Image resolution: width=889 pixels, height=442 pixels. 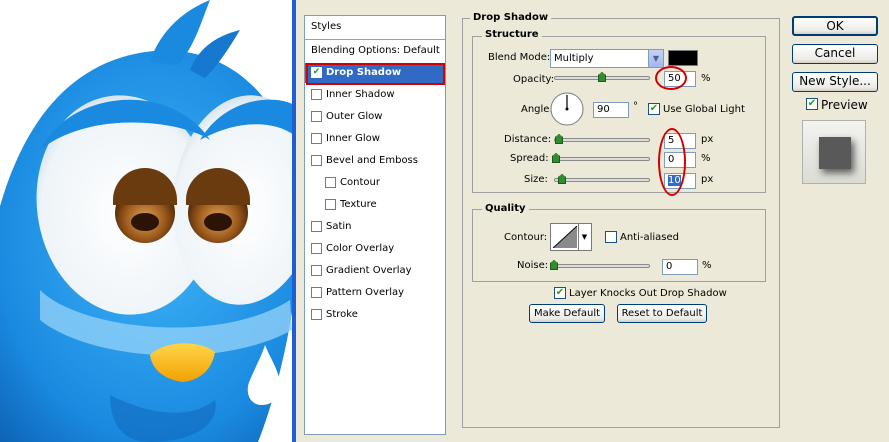 What do you see at coordinates (375, 315) in the screenshot?
I see `style-item-stroke: Stroke` at bounding box center [375, 315].